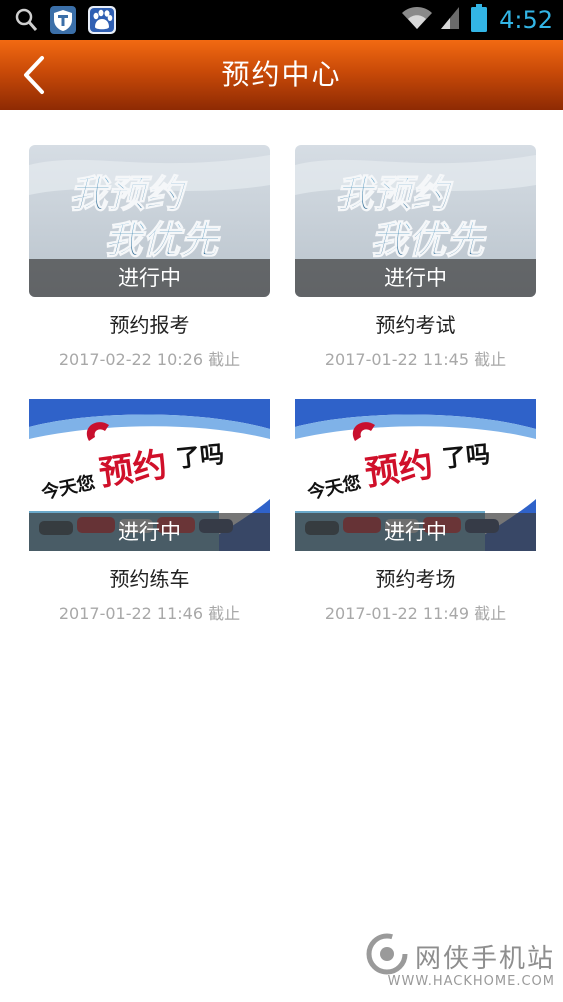 The width and height of the screenshot is (563, 1002). I want to click on battery-icon, so click(479, 20).